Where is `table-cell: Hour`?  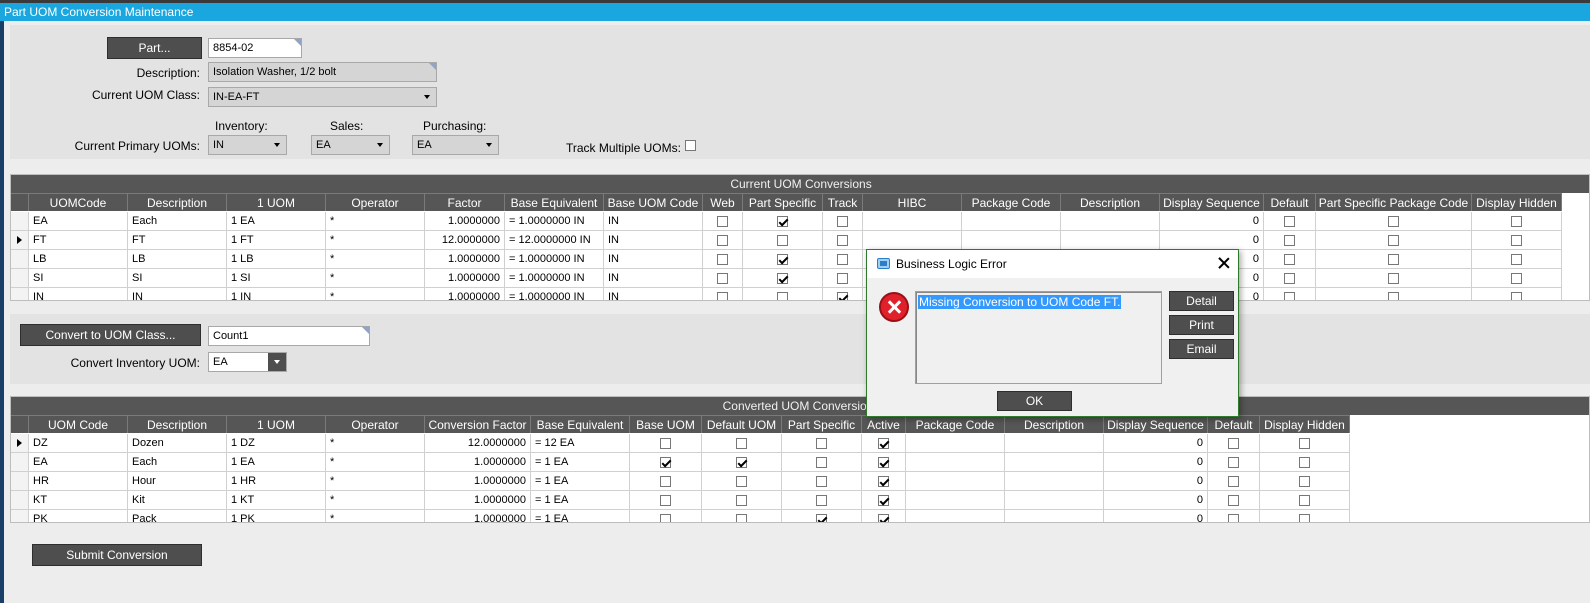 table-cell: Hour is located at coordinates (177, 481).